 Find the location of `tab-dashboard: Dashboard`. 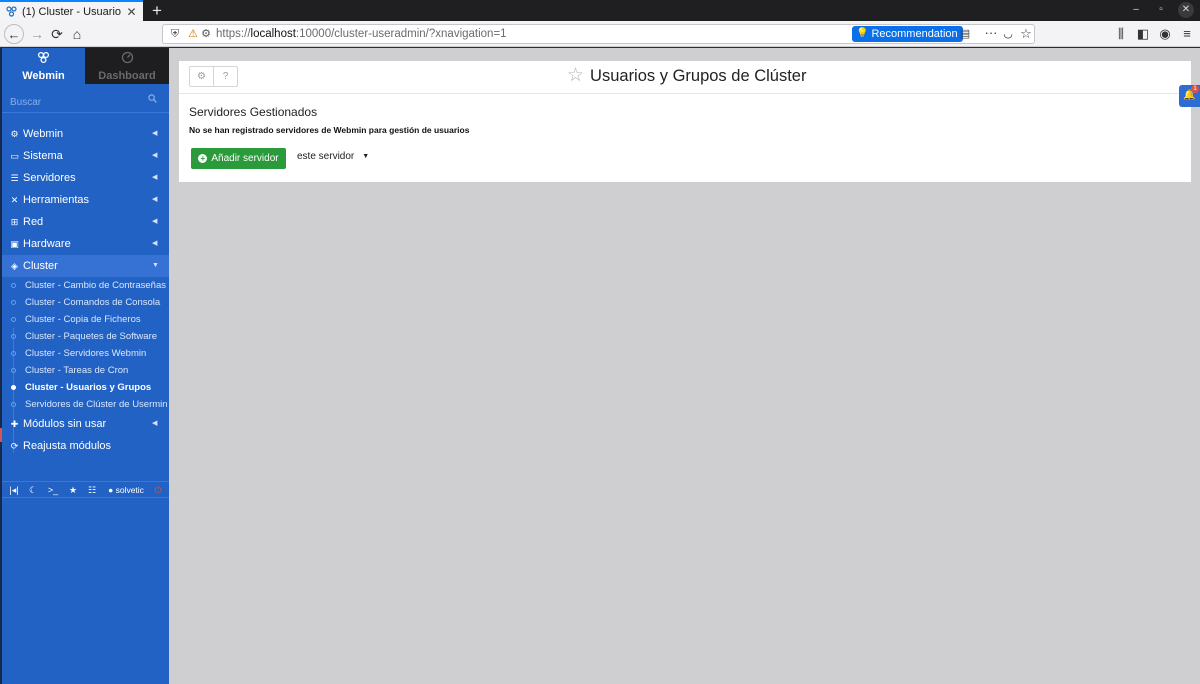

tab-dashboard: Dashboard is located at coordinates (127, 66).